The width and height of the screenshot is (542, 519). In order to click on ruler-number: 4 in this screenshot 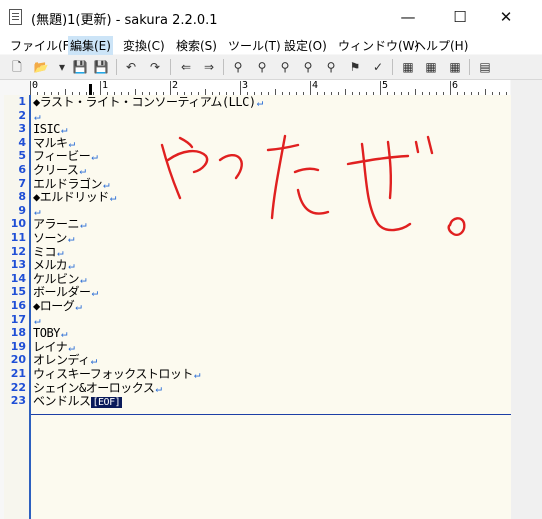, I will do `click(315, 85)`.